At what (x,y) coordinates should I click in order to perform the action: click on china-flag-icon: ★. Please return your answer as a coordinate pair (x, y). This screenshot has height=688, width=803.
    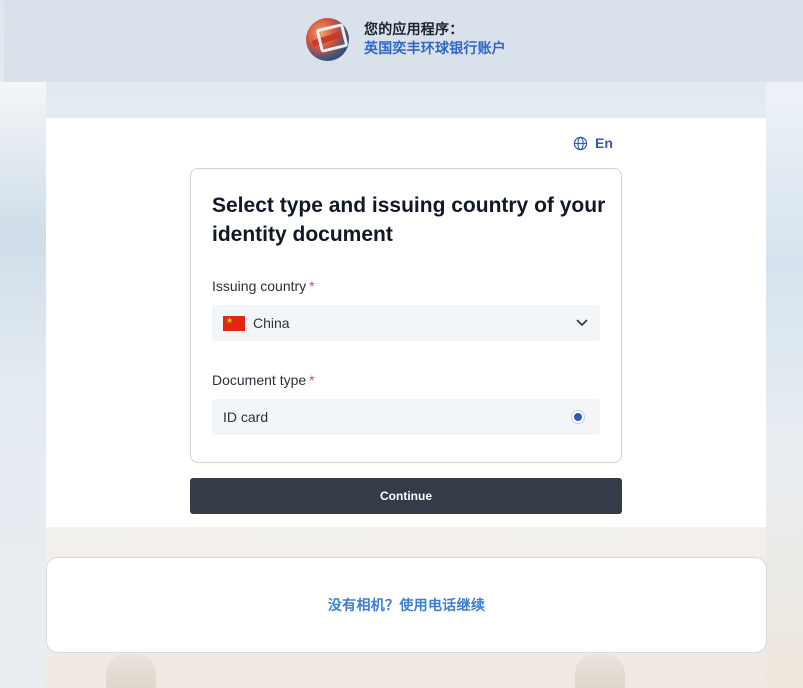
    Looking at the image, I should click on (234, 323).